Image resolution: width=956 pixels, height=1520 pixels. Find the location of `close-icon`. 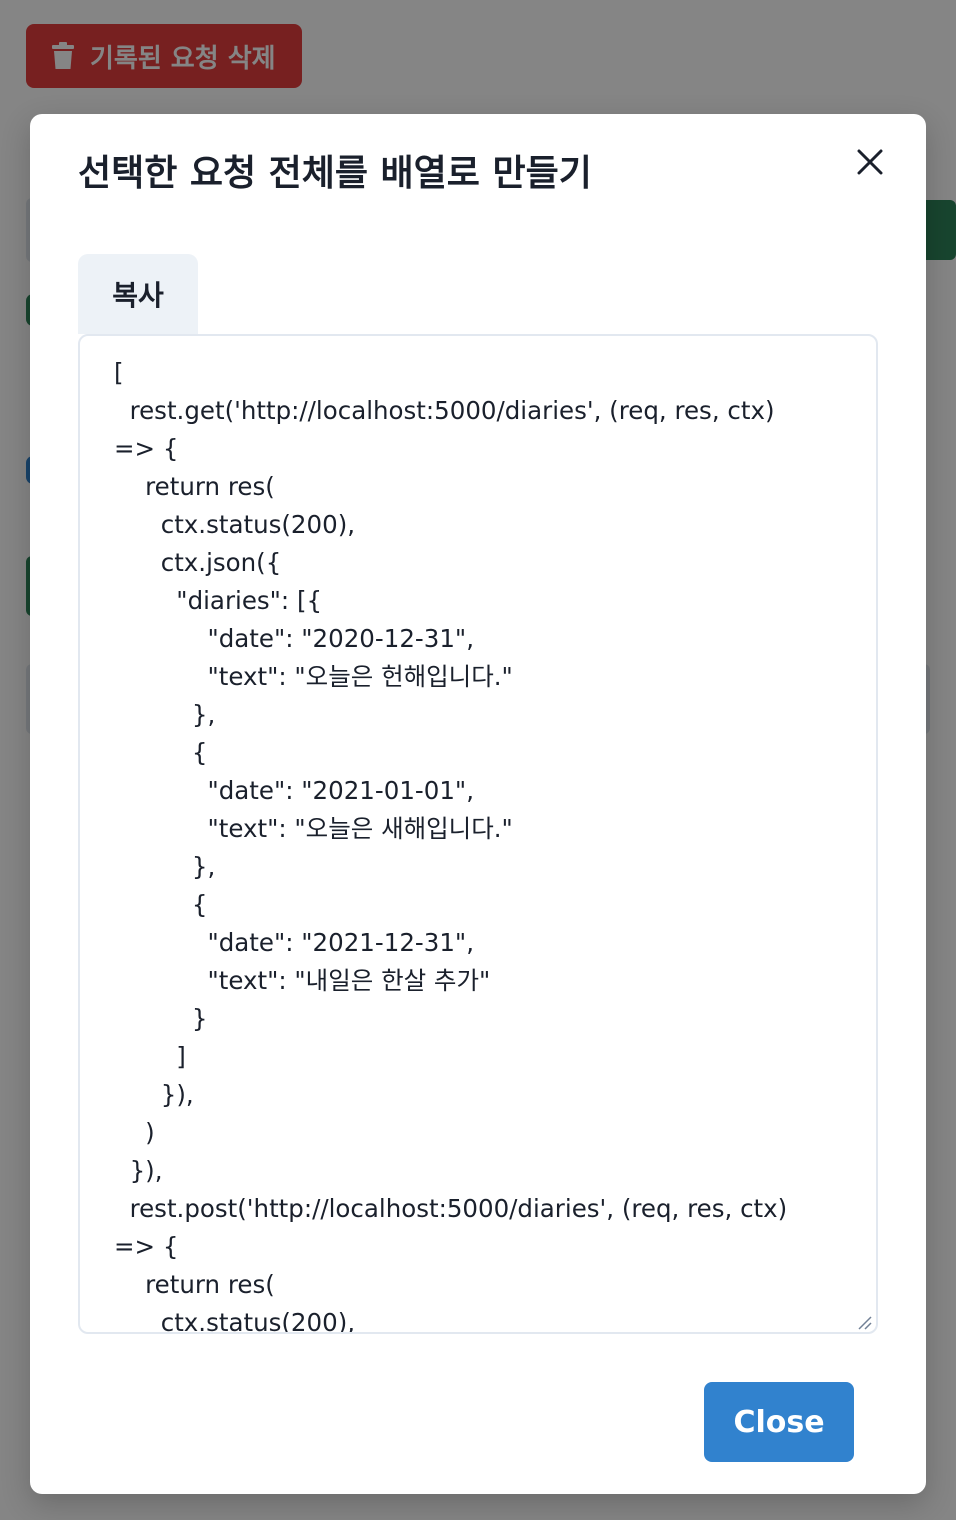

close-icon is located at coordinates (870, 164).